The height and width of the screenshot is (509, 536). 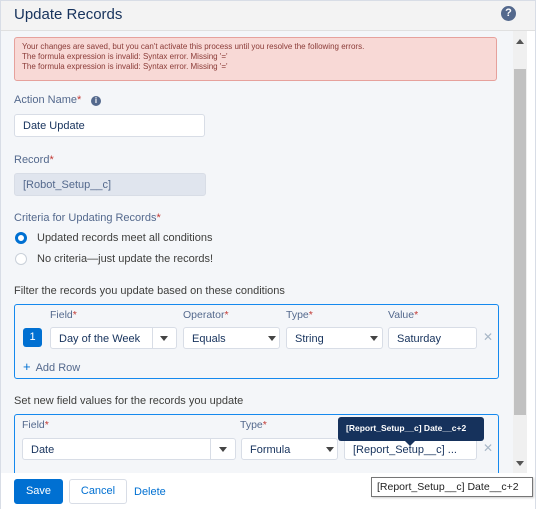 What do you see at coordinates (27, 366) in the screenshot?
I see `plus-icon: +` at bounding box center [27, 366].